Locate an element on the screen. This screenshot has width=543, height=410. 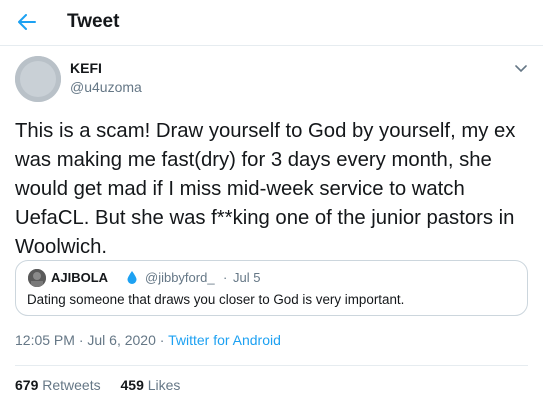
retweets-count: 679 is located at coordinates (27, 385).